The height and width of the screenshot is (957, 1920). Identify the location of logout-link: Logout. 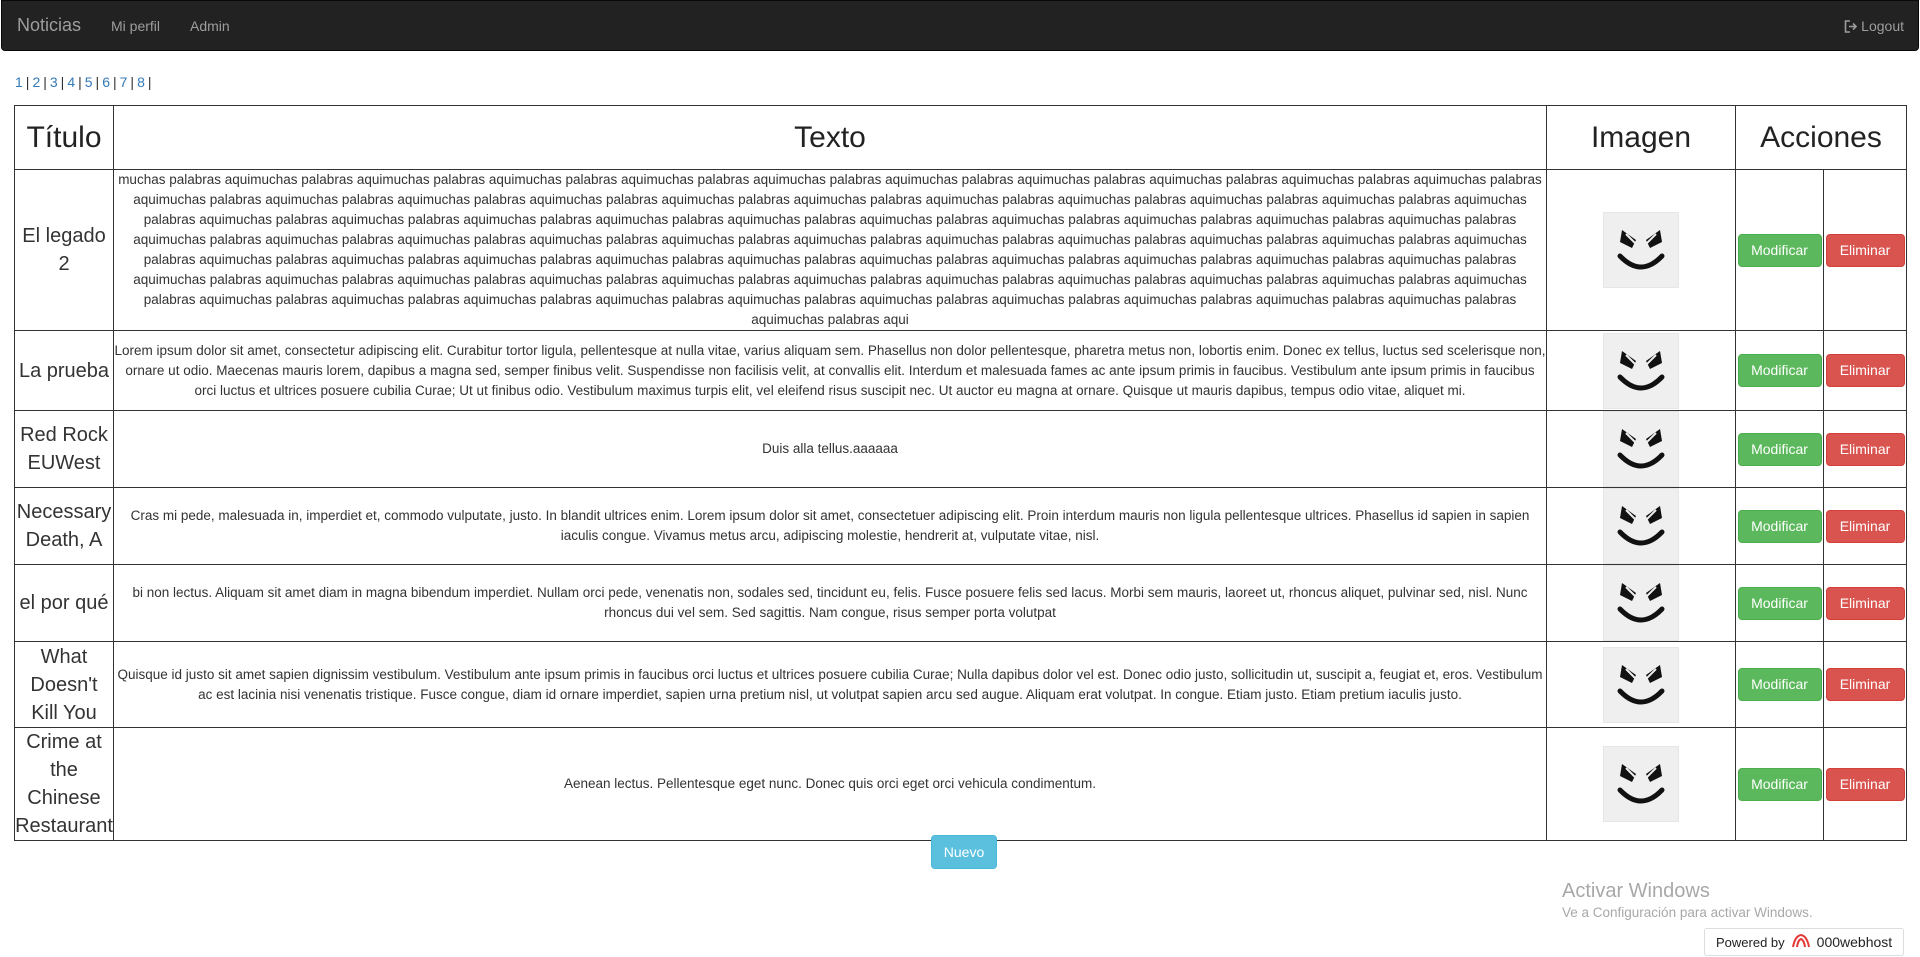
(1874, 26).